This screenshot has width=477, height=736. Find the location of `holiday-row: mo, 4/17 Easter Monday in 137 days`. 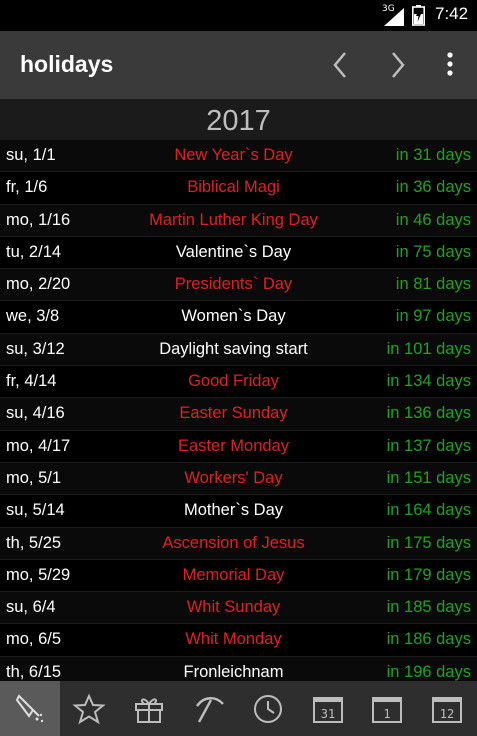

holiday-row: mo, 4/17 Easter Monday in 137 days is located at coordinates (238, 445).